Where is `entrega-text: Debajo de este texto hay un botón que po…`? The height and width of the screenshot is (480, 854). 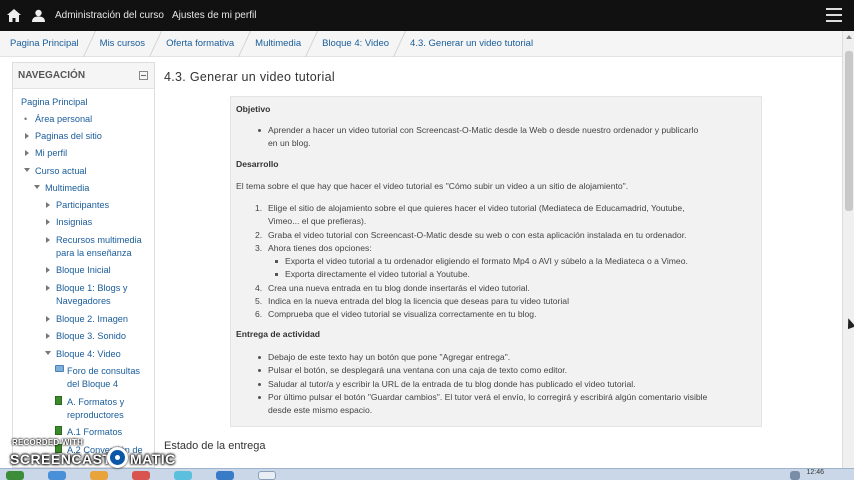
entrega-text: Debajo de este texto hay un botón que po… is located at coordinates (389, 357).